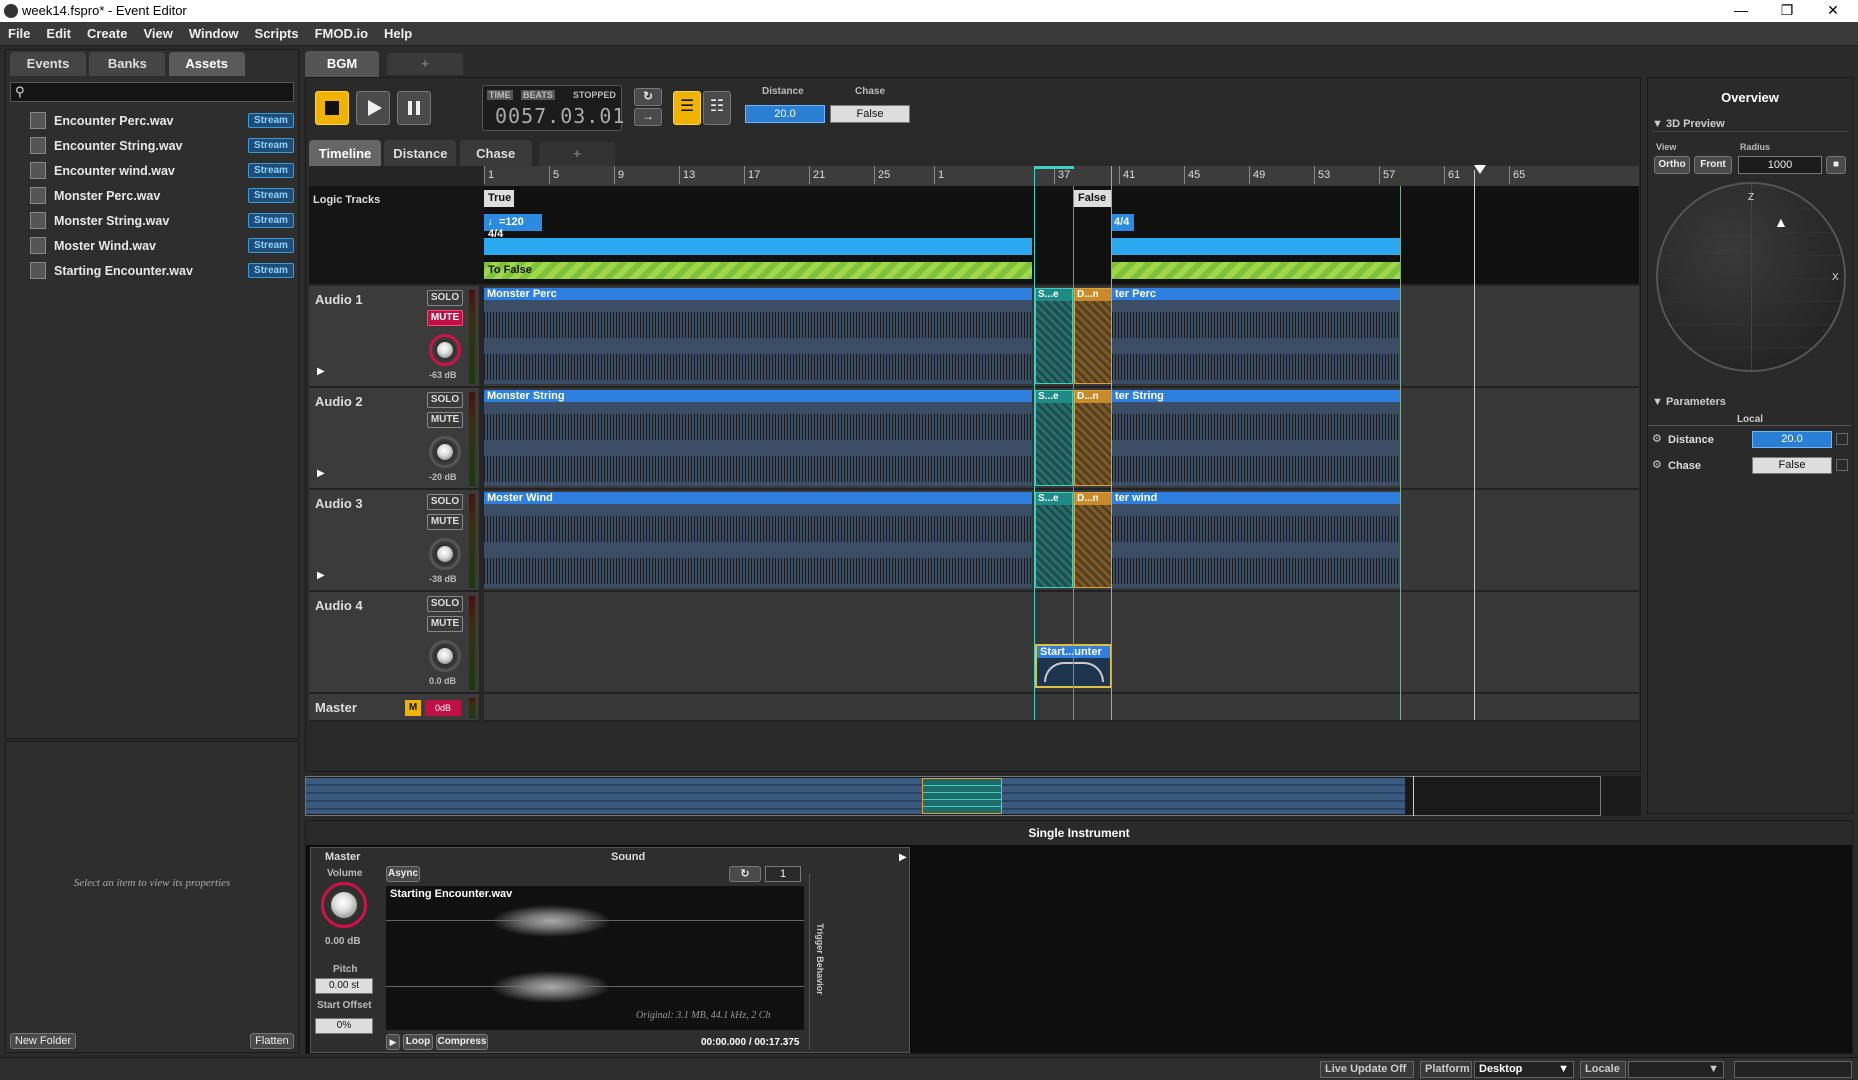 The width and height of the screenshot is (1858, 1080). Describe the element at coordinates (1093, 198) in the screenshot. I see `destination-marker-false: False` at that location.